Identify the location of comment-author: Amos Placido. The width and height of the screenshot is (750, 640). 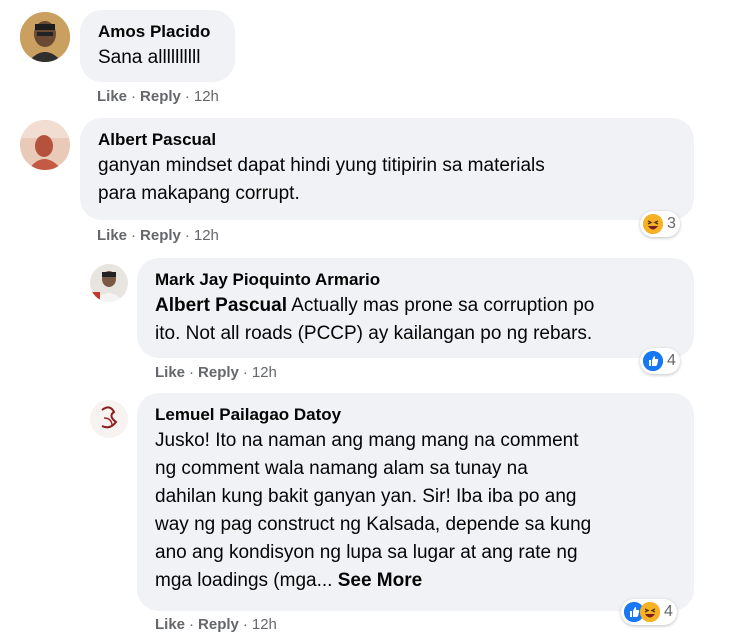
(158, 32).